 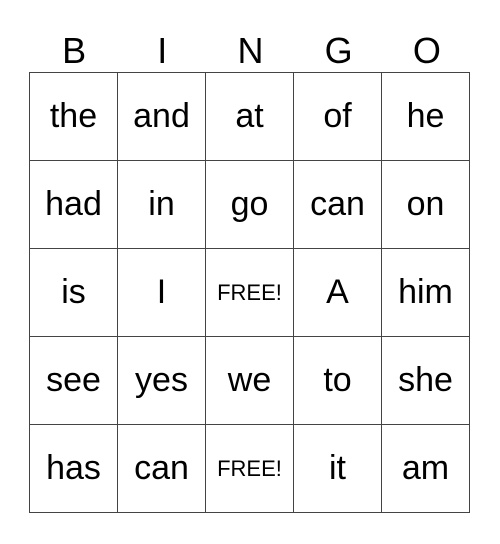 I want to click on header-letter-b: B, so click(x=74, y=50).